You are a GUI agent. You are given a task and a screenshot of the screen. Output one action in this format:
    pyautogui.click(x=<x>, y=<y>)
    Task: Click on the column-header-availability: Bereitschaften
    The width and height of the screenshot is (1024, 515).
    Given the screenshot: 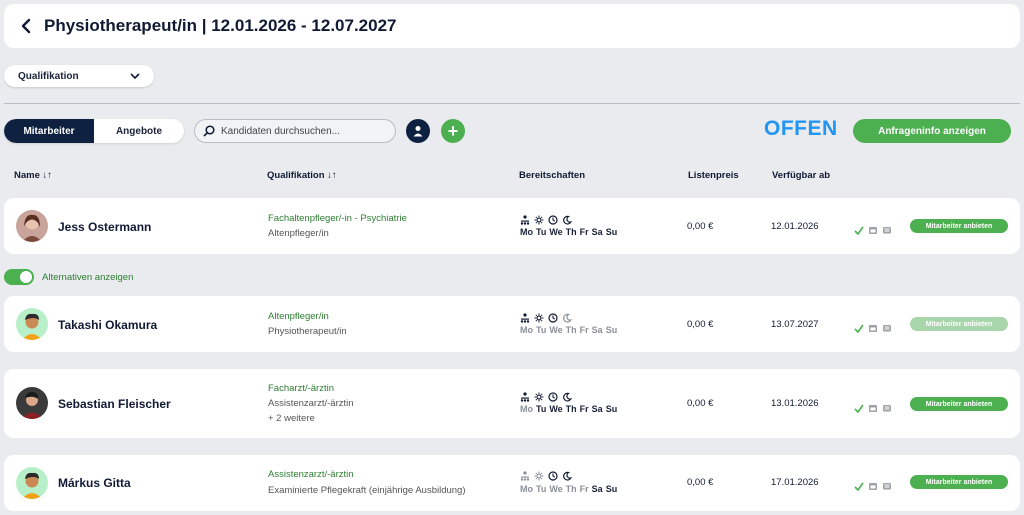 What is the action you would take?
    pyautogui.click(x=552, y=175)
    